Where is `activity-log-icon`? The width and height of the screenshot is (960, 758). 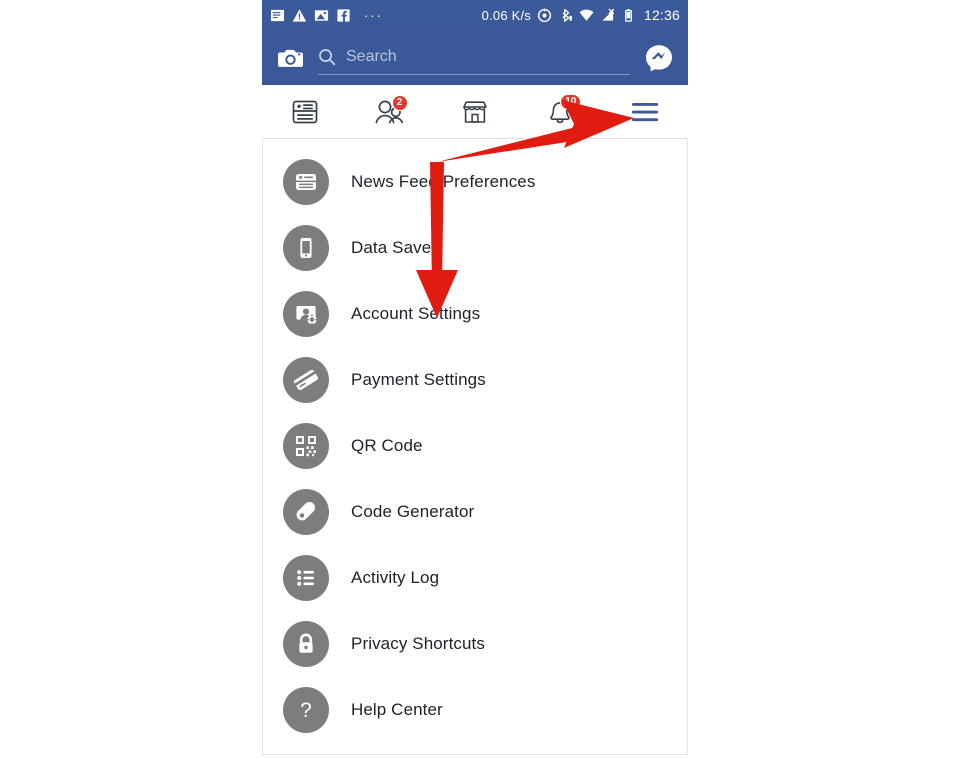 activity-log-icon is located at coordinates (306, 578).